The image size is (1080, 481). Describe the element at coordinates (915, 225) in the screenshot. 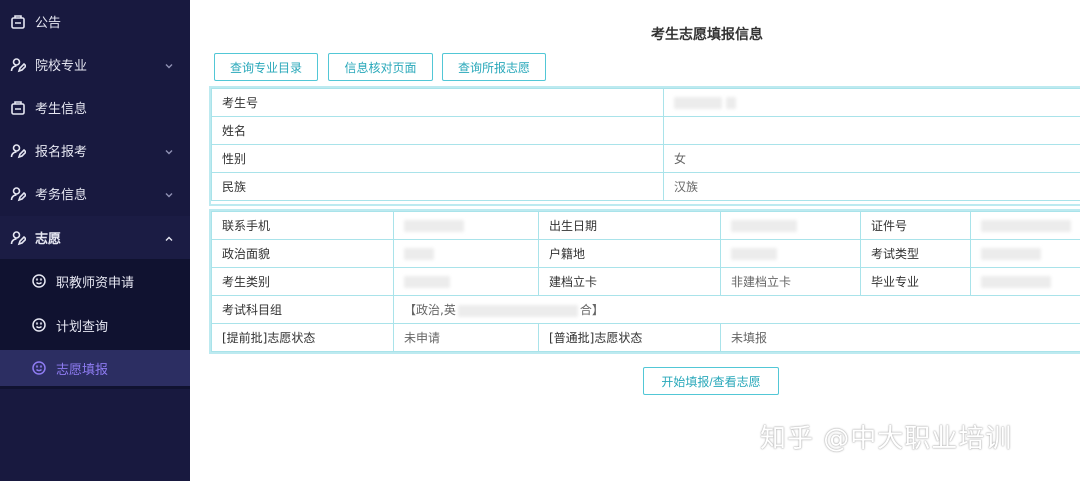

I see `label-cell: 证件号` at that location.